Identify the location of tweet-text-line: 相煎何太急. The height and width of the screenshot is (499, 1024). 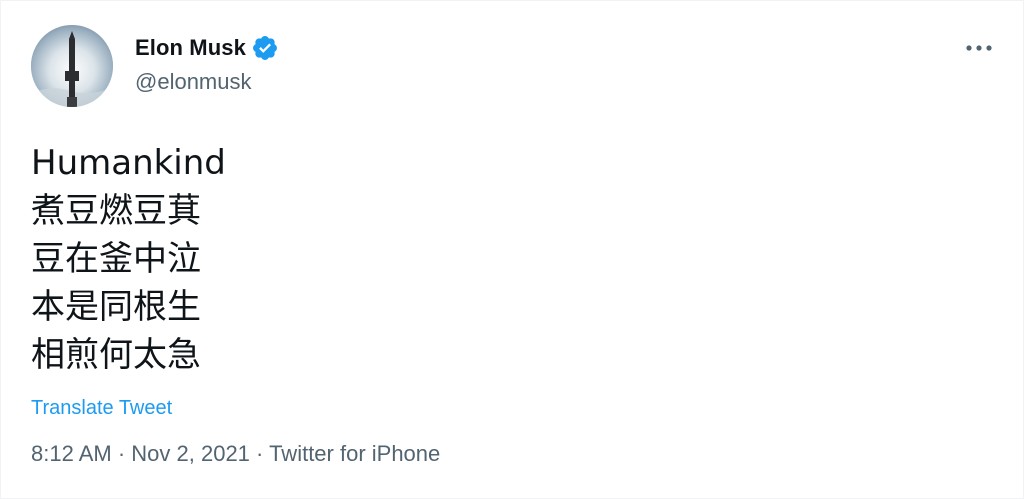
(116, 355).